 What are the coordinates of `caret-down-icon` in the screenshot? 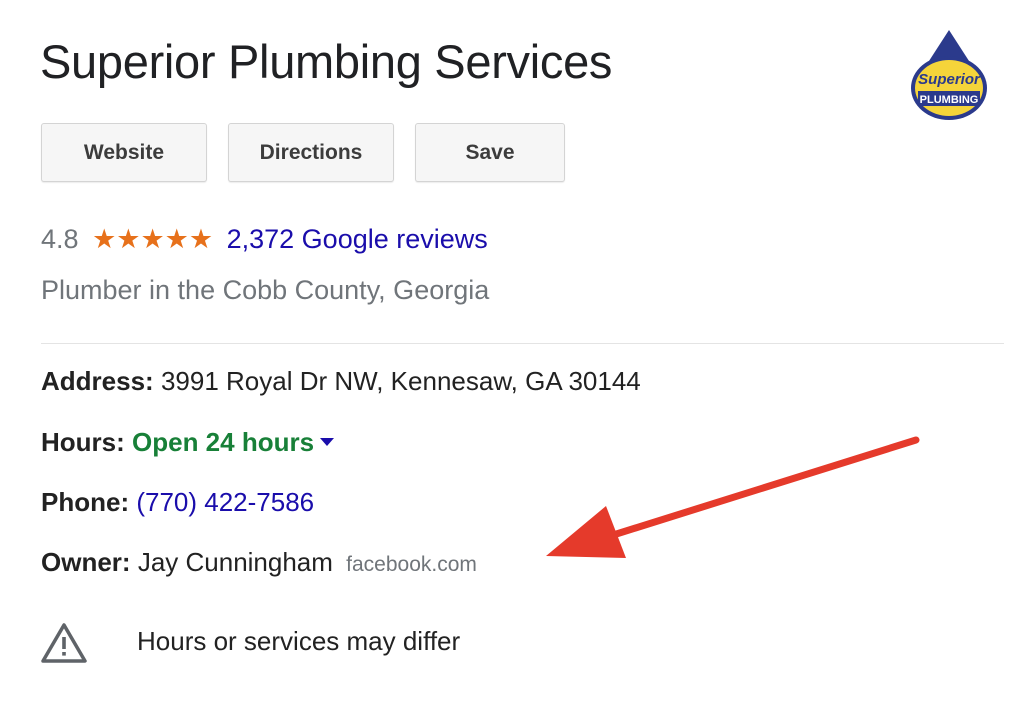 It's located at (327, 442).